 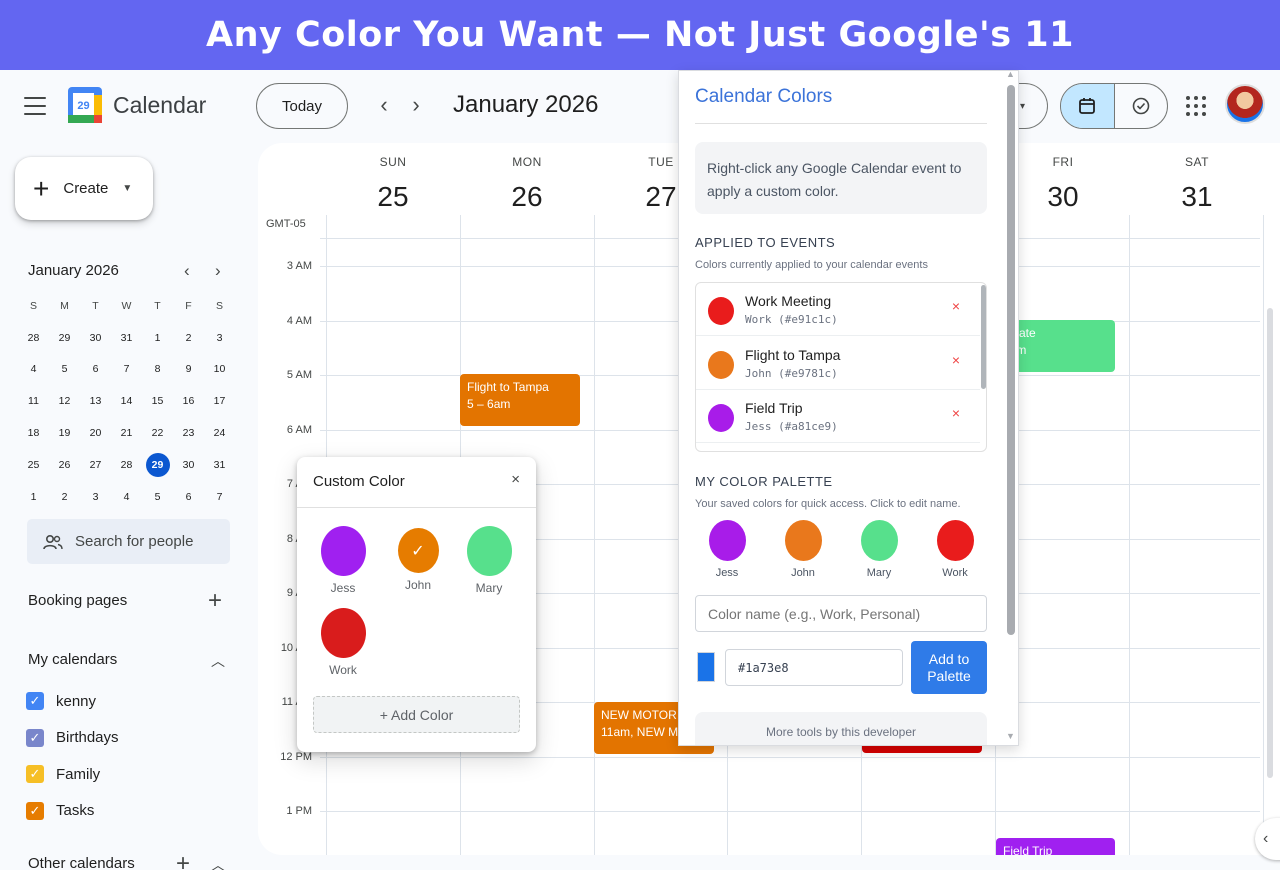 What do you see at coordinates (489, 560) in the screenshot?
I see `color-swatch: Mary` at bounding box center [489, 560].